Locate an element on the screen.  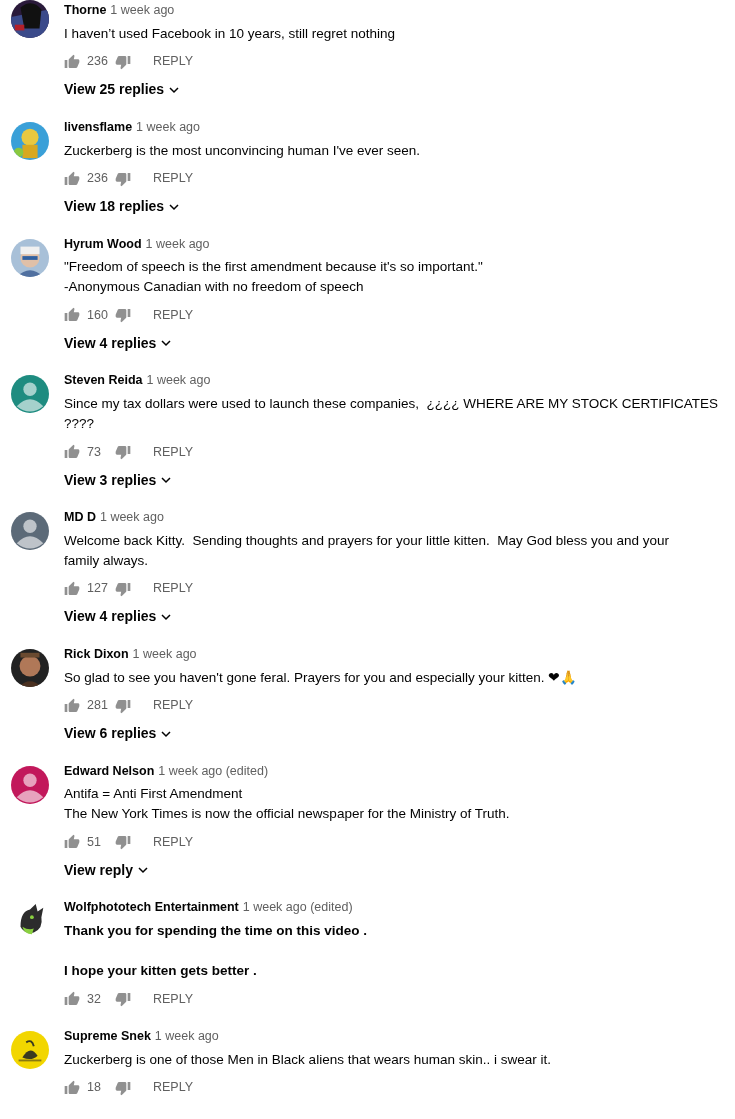
author-name: livensflame is located at coordinates (98, 127).